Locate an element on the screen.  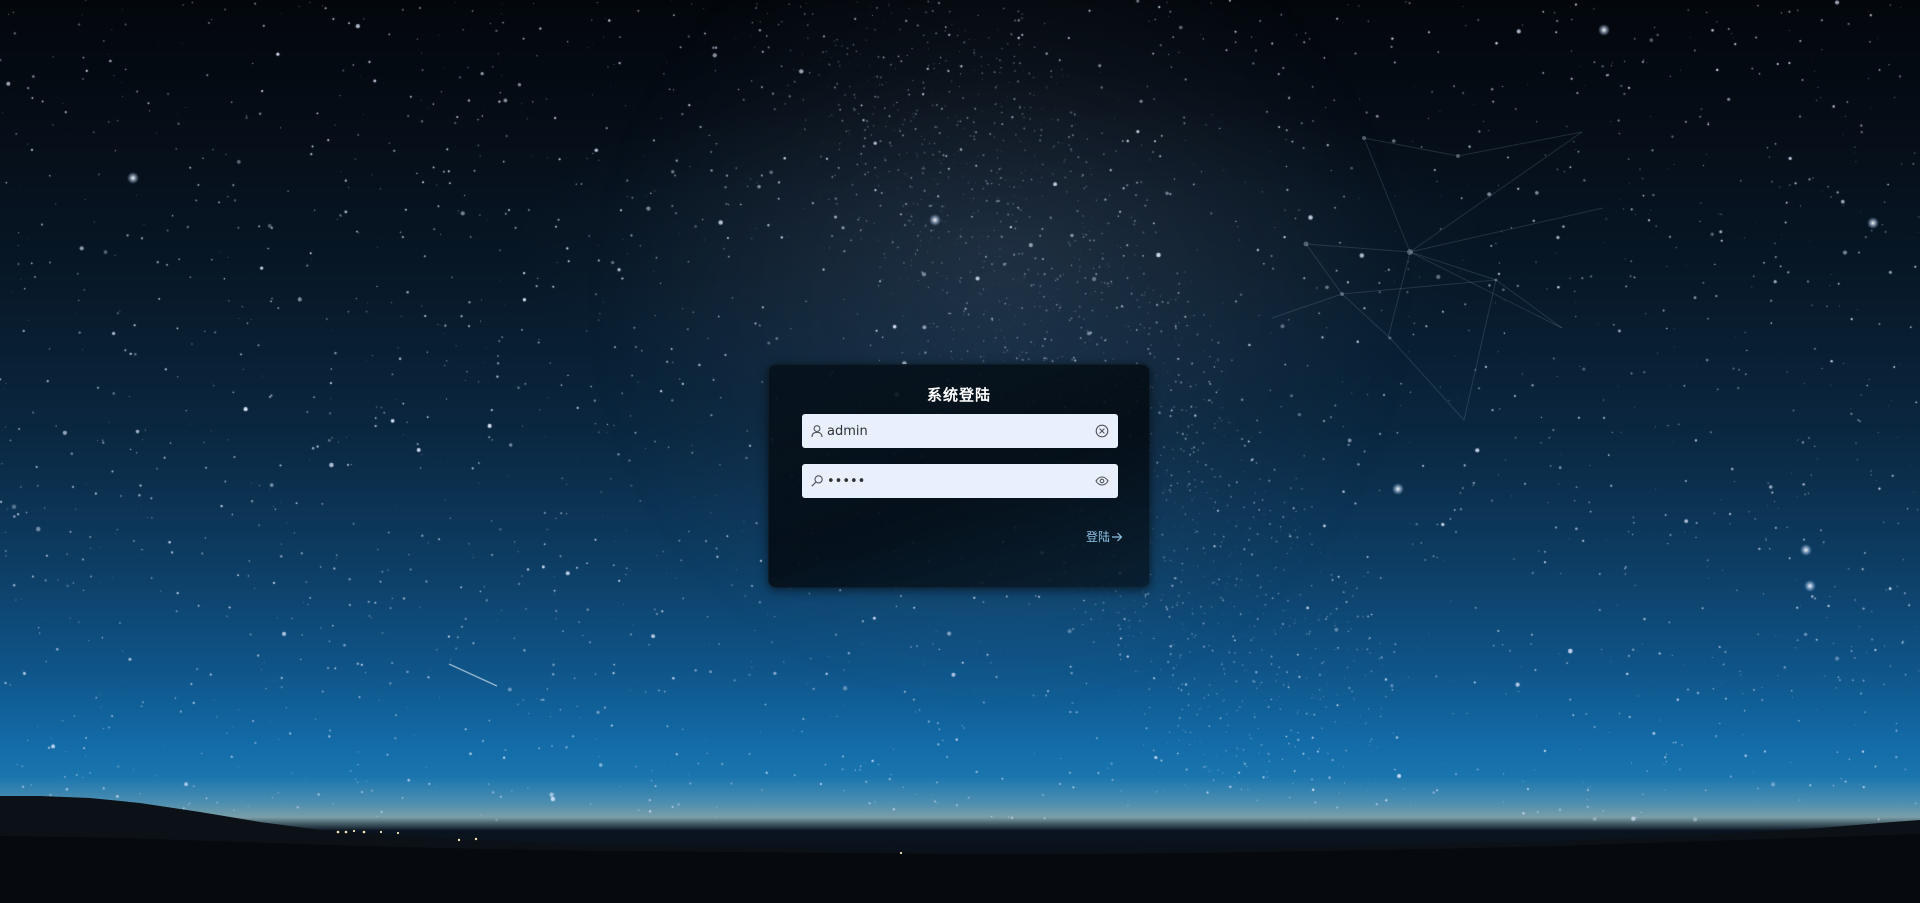
login-button-label: 登陆 is located at coordinates (1098, 537).